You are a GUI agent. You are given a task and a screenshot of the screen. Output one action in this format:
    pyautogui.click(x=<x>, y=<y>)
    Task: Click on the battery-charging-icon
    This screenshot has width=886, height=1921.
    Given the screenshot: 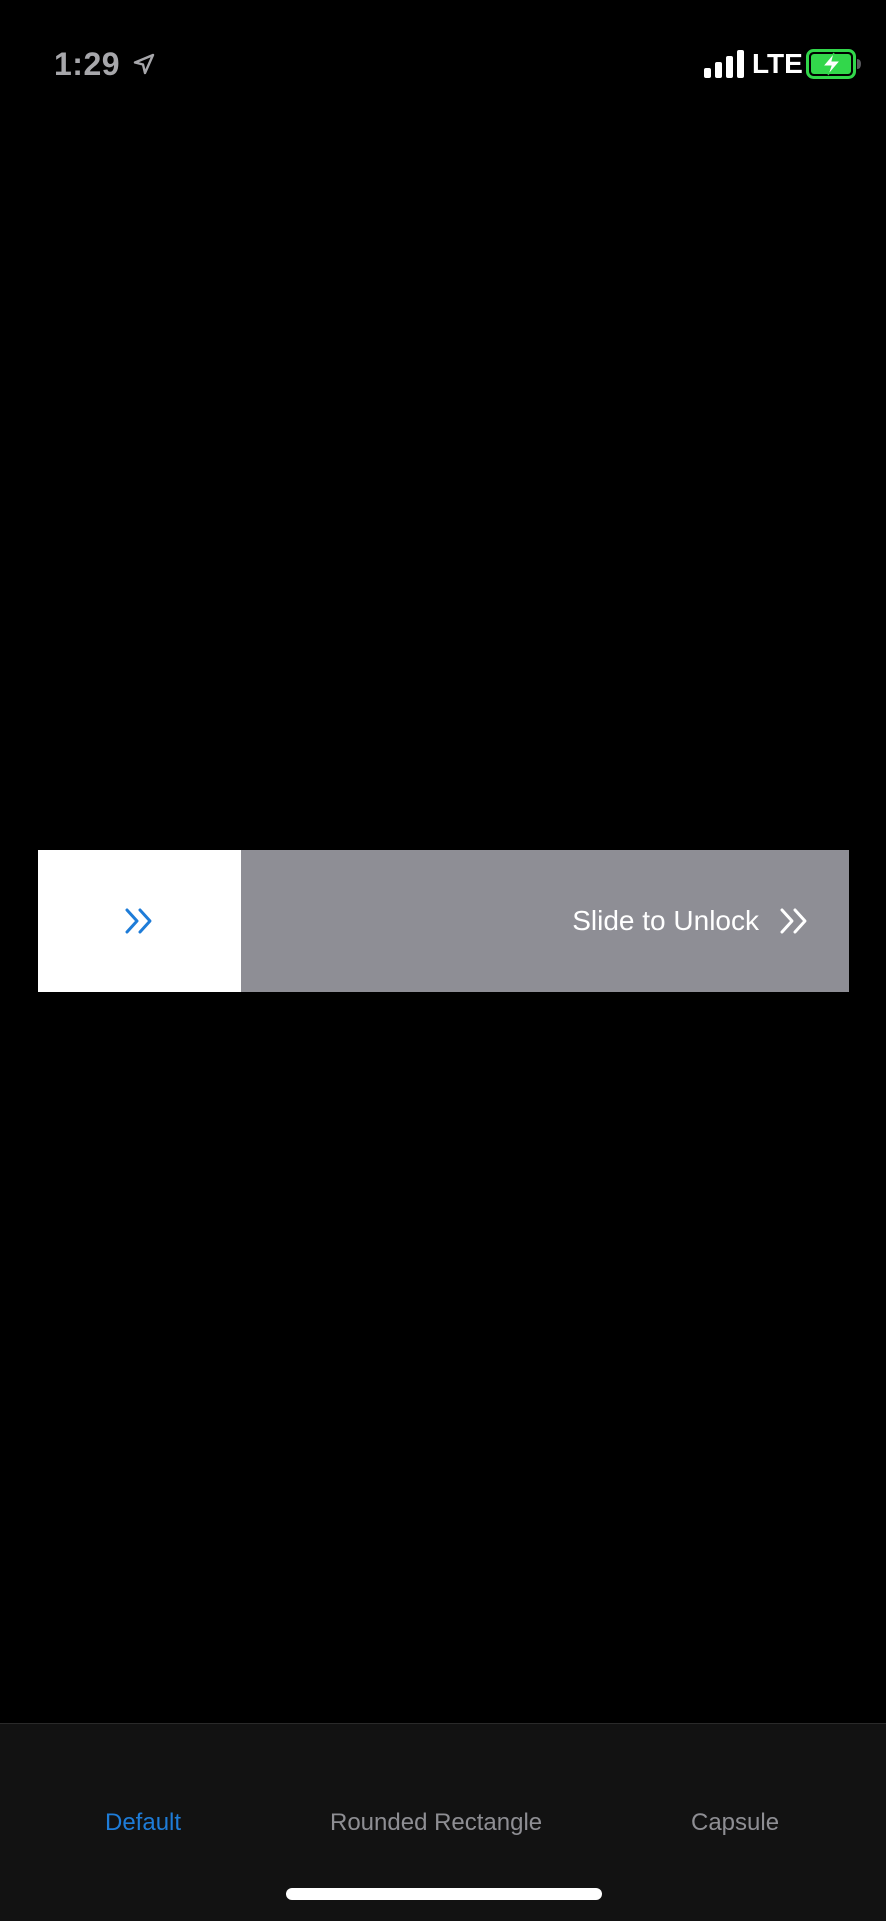 What is the action you would take?
    pyautogui.click(x=833, y=64)
    